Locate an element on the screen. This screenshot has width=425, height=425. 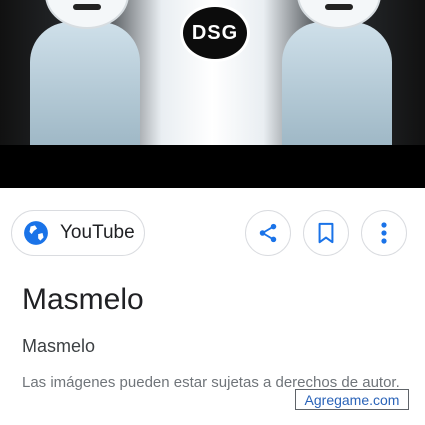
dsg-logo: DSG is located at coordinates (215, 33).